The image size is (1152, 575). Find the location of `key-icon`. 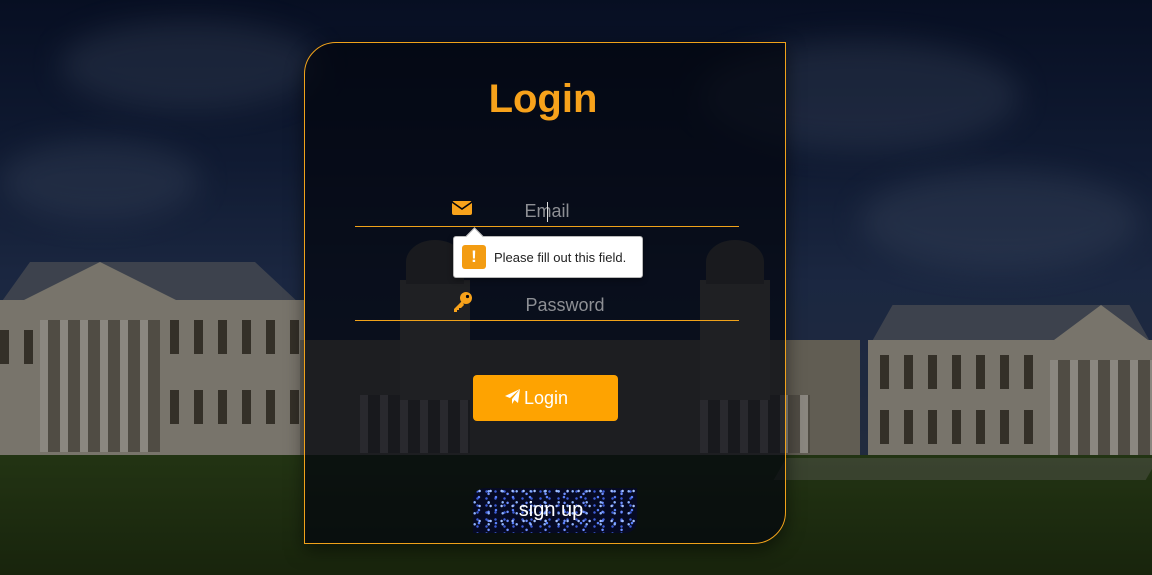

key-icon is located at coordinates (462, 301).